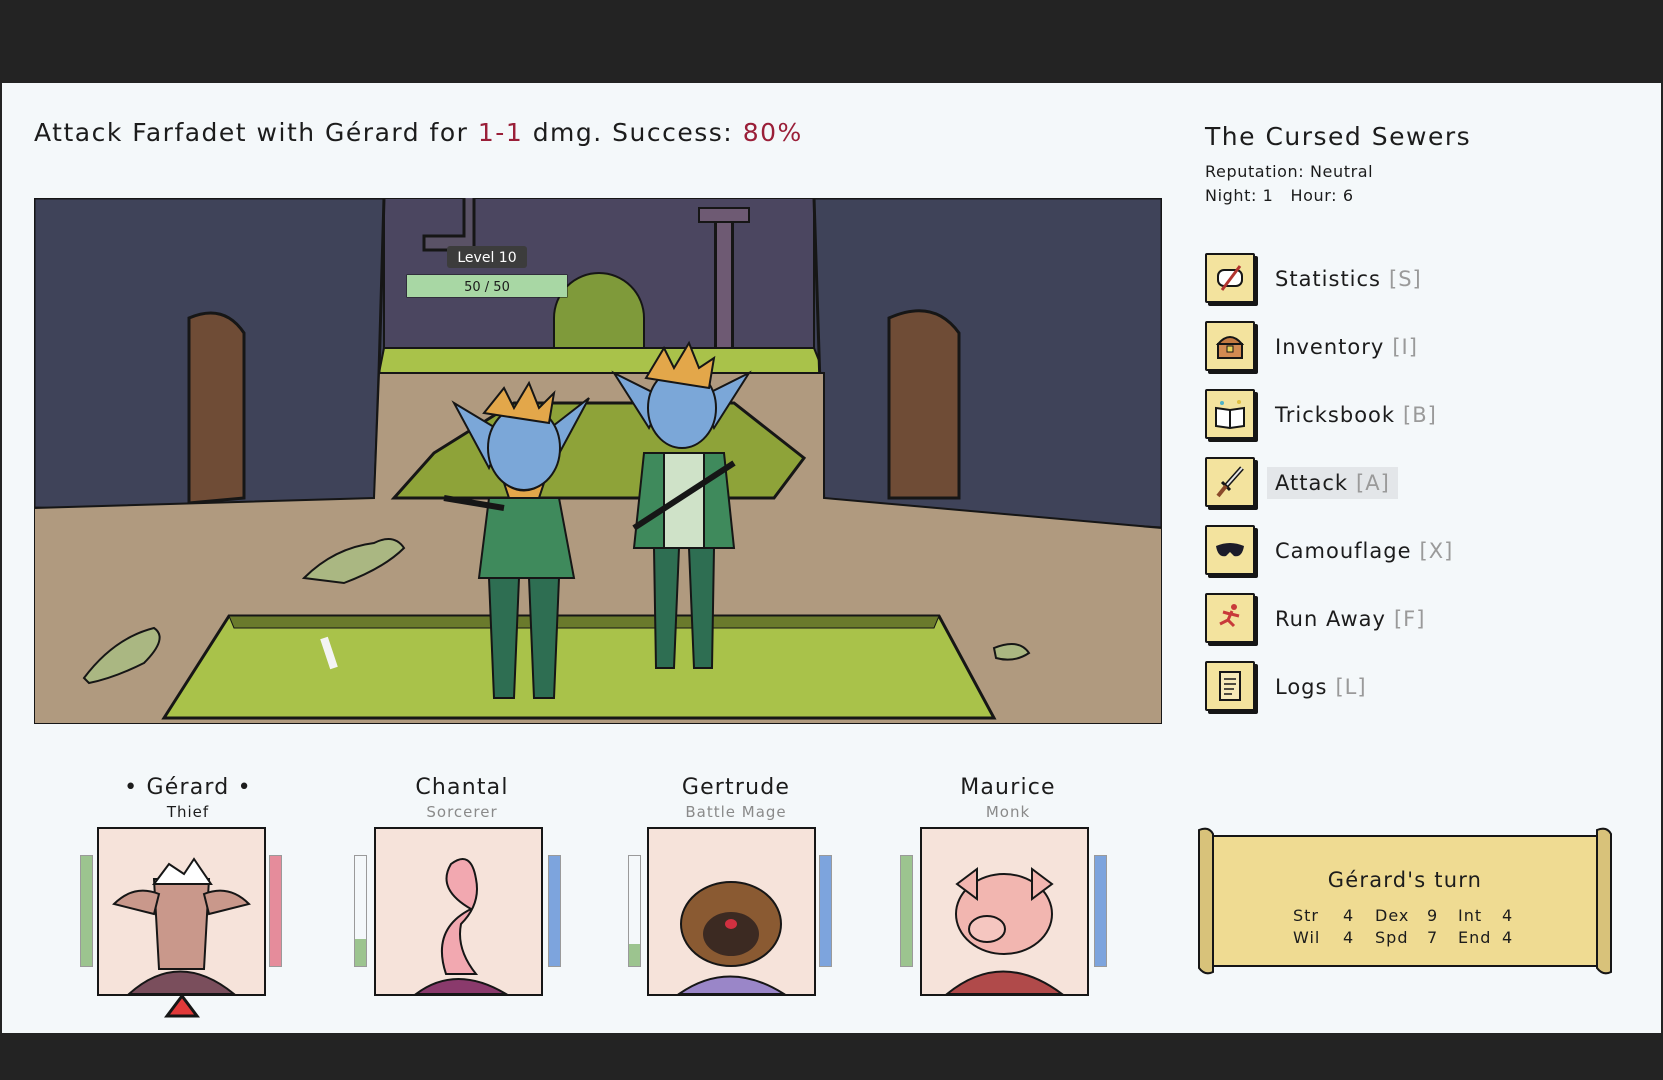  What do you see at coordinates (462, 787) in the screenshot?
I see `member-name: Chantal` at bounding box center [462, 787].